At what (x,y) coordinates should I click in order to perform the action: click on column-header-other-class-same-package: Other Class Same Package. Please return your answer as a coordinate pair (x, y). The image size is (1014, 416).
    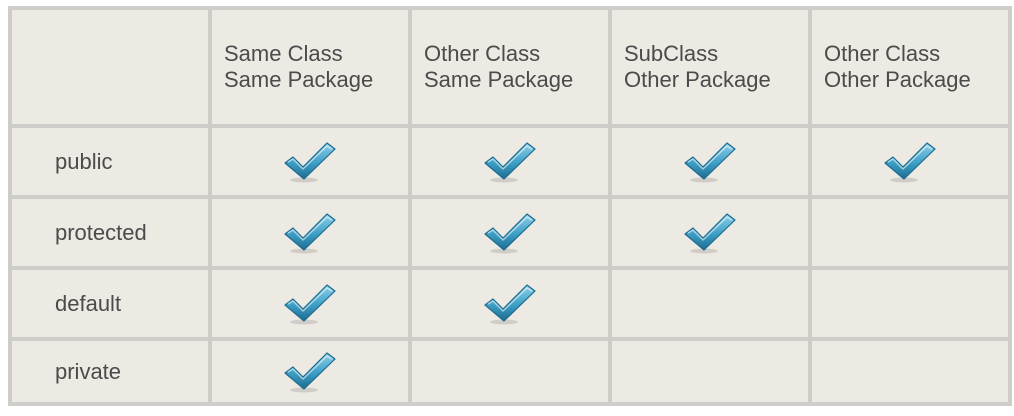
    Looking at the image, I should click on (510, 67).